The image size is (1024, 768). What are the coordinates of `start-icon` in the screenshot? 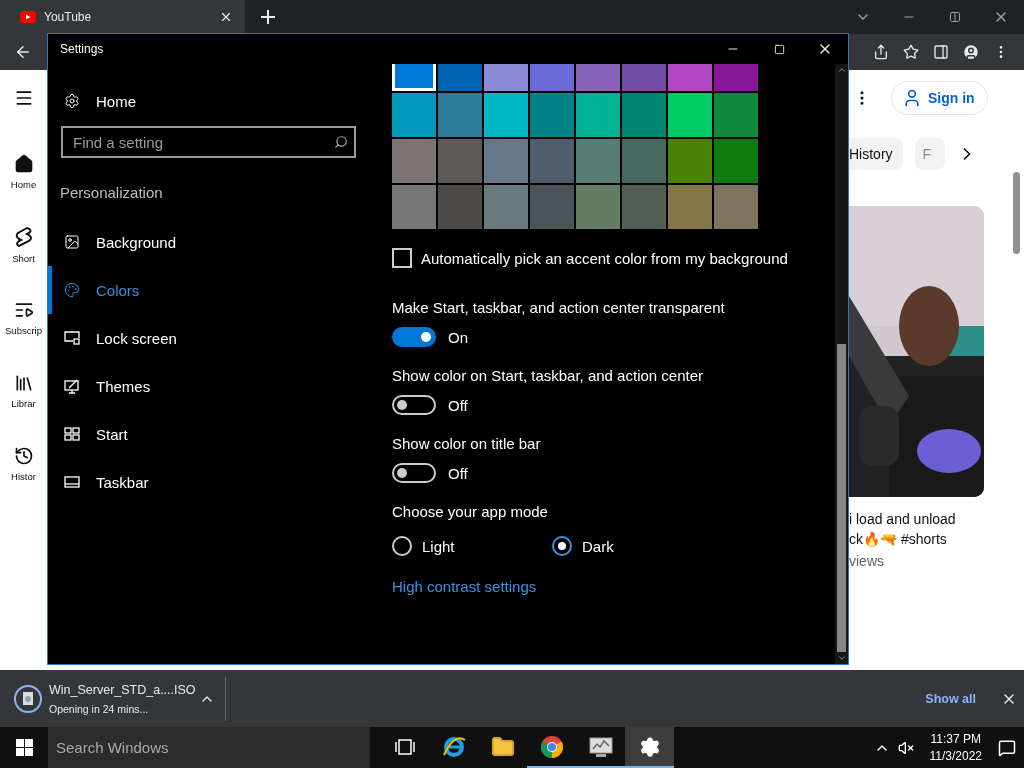 It's located at (72, 434).